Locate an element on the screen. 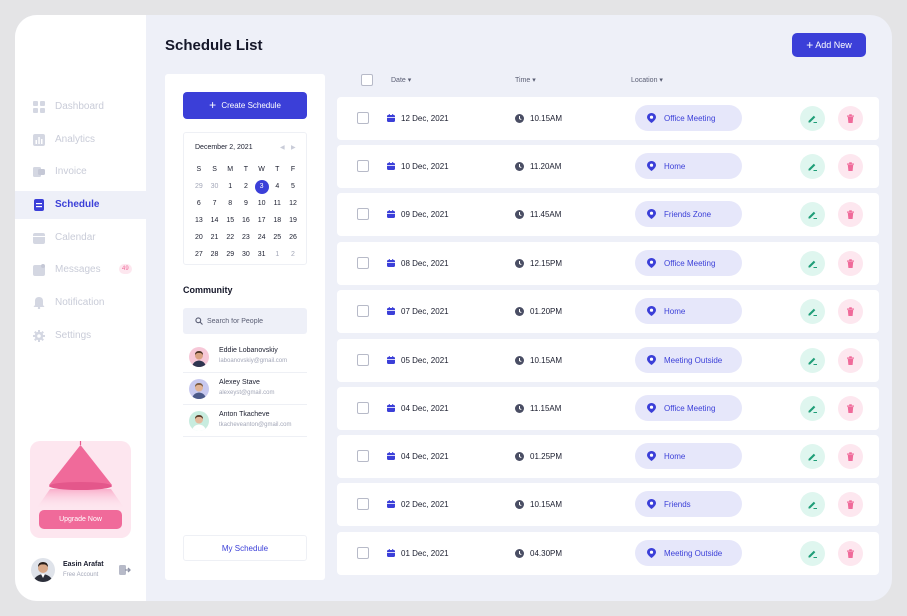 This screenshot has height=616, width=907. calendar-day: 28 is located at coordinates (215, 255).